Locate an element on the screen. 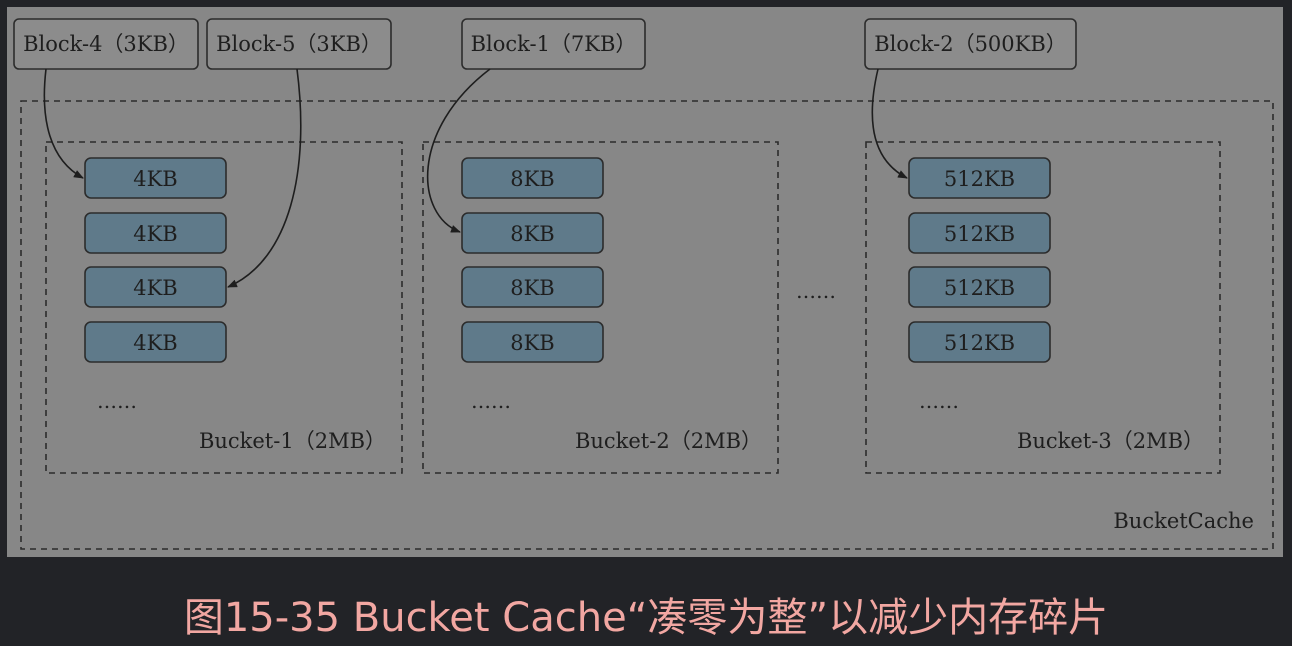 This screenshot has width=1292, height=646. bucket-label: Bucket-2（2MB） is located at coordinates (668, 441).